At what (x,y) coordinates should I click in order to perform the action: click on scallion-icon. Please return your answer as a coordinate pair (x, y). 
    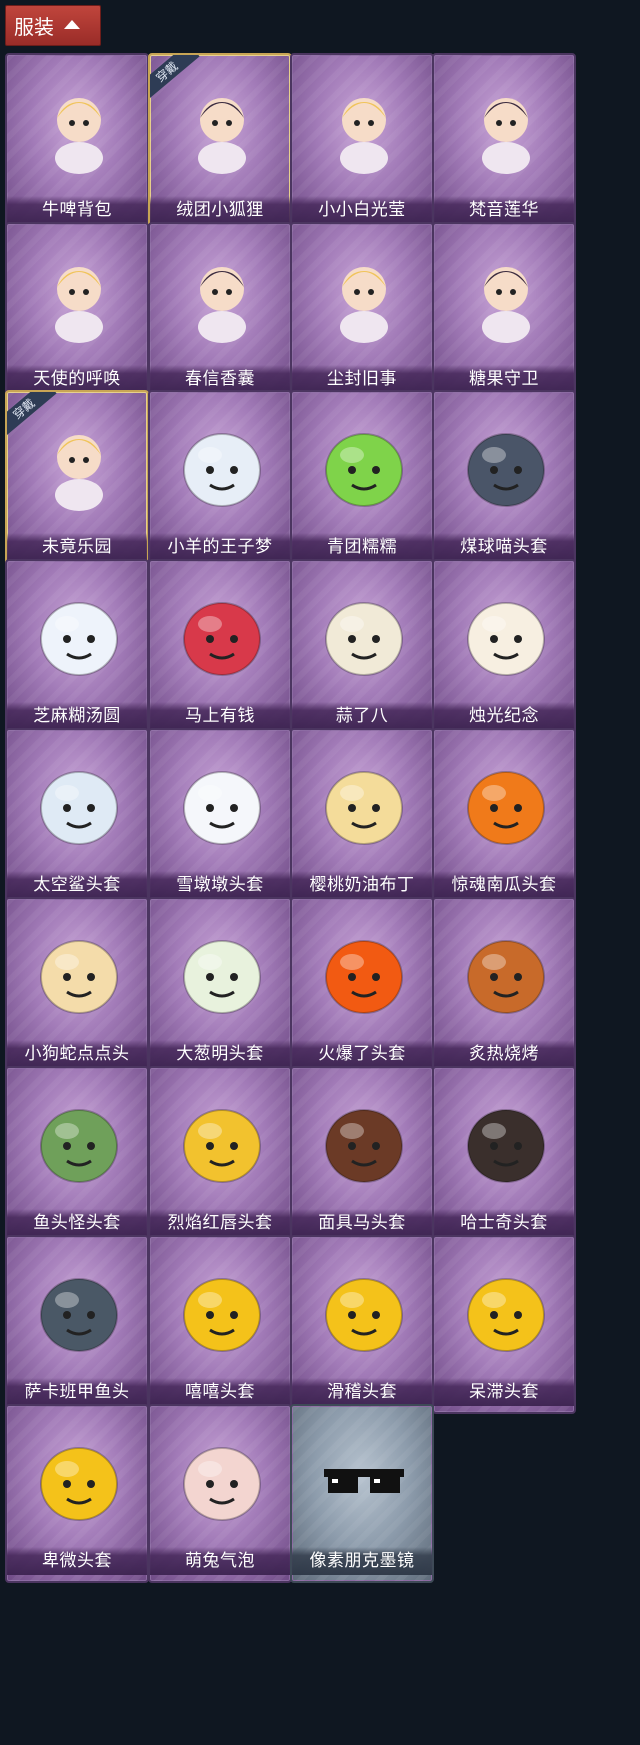
    Looking at the image, I should click on (222, 972).